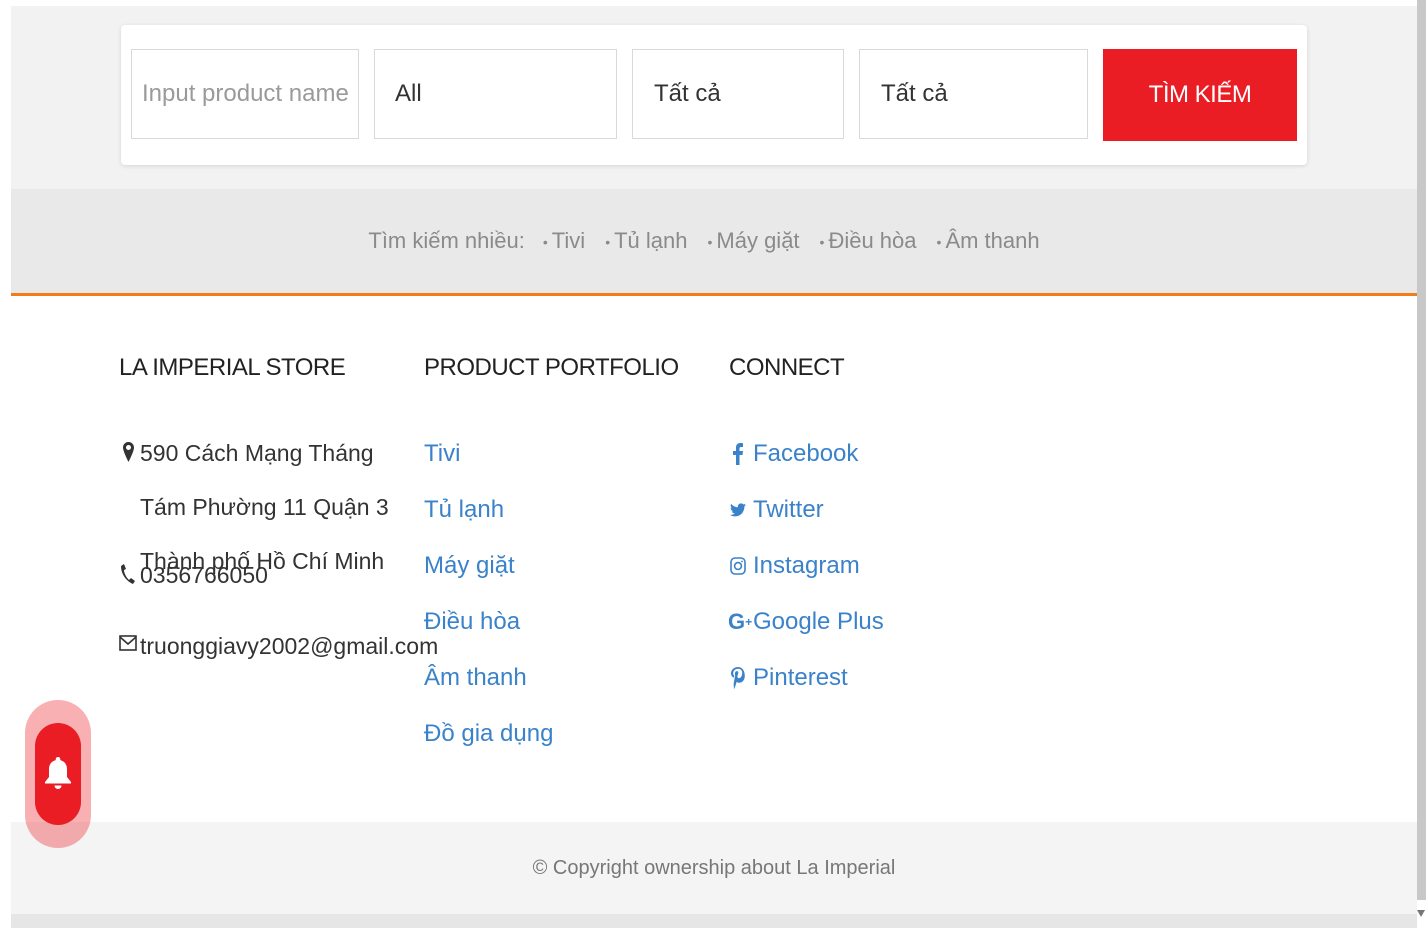 This screenshot has height=928, width=1426. What do you see at coordinates (973, 94) in the screenshot?
I see `filter-select-2: Tất cả` at bounding box center [973, 94].